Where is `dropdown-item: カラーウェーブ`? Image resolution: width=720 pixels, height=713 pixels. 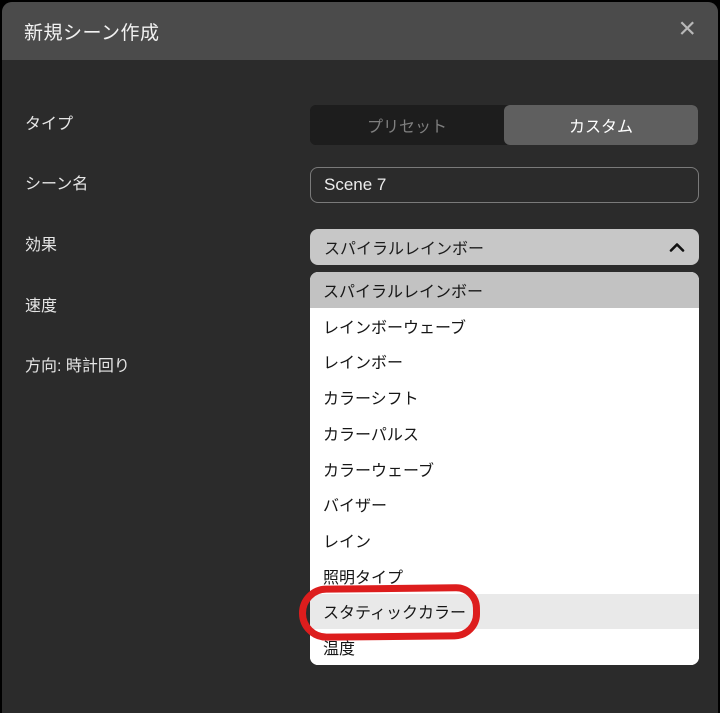 dropdown-item: カラーウェーブ is located at coordinates (504, 468).